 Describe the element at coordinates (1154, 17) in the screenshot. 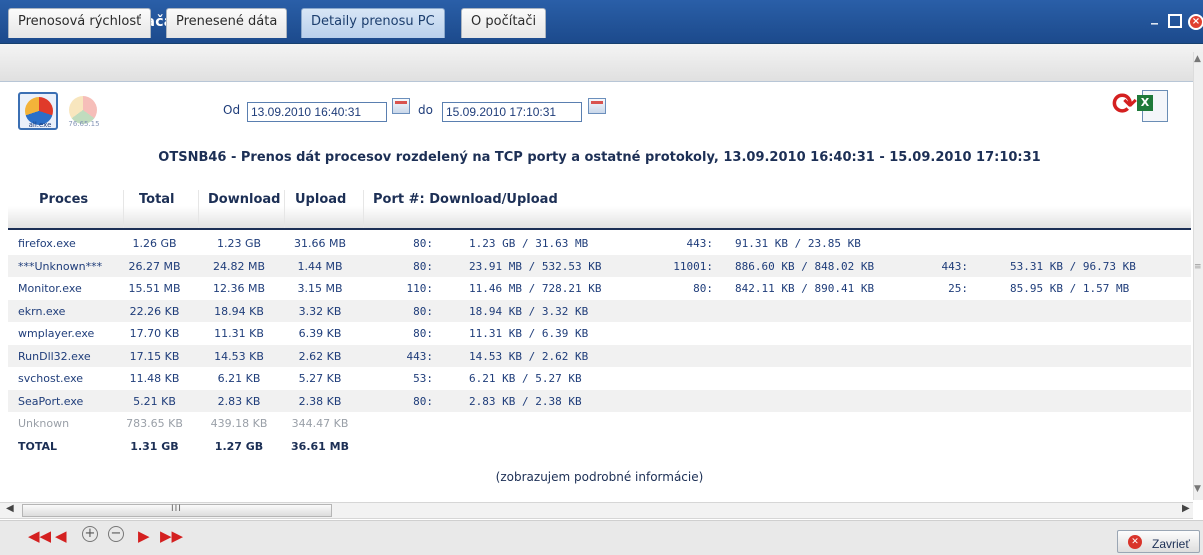

I see `minimize-button: _` at that location.